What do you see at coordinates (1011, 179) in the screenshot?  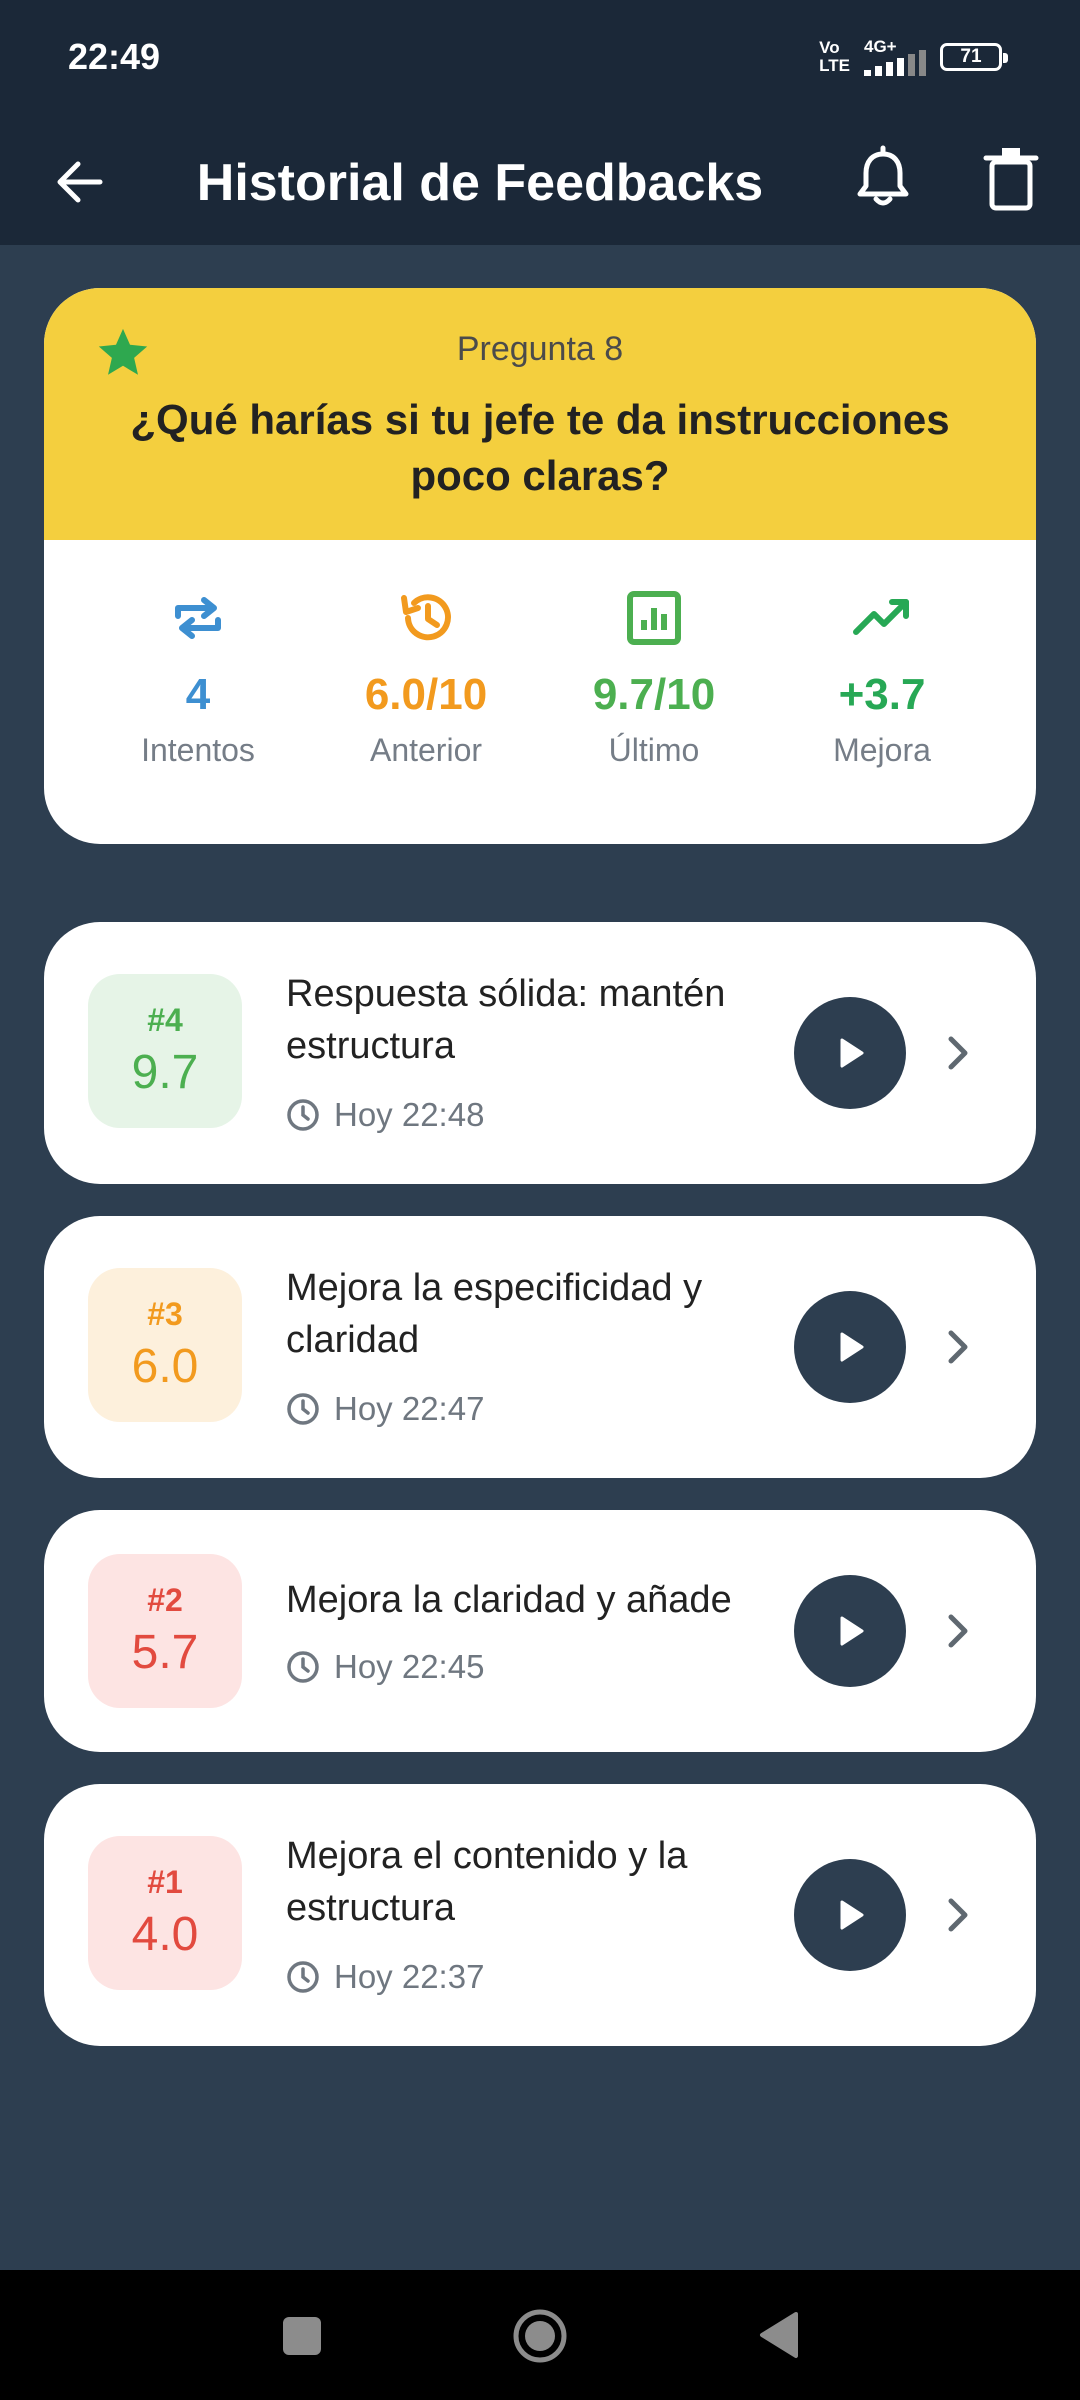 I see `trash-icon` at bounding box center [1011, 179].